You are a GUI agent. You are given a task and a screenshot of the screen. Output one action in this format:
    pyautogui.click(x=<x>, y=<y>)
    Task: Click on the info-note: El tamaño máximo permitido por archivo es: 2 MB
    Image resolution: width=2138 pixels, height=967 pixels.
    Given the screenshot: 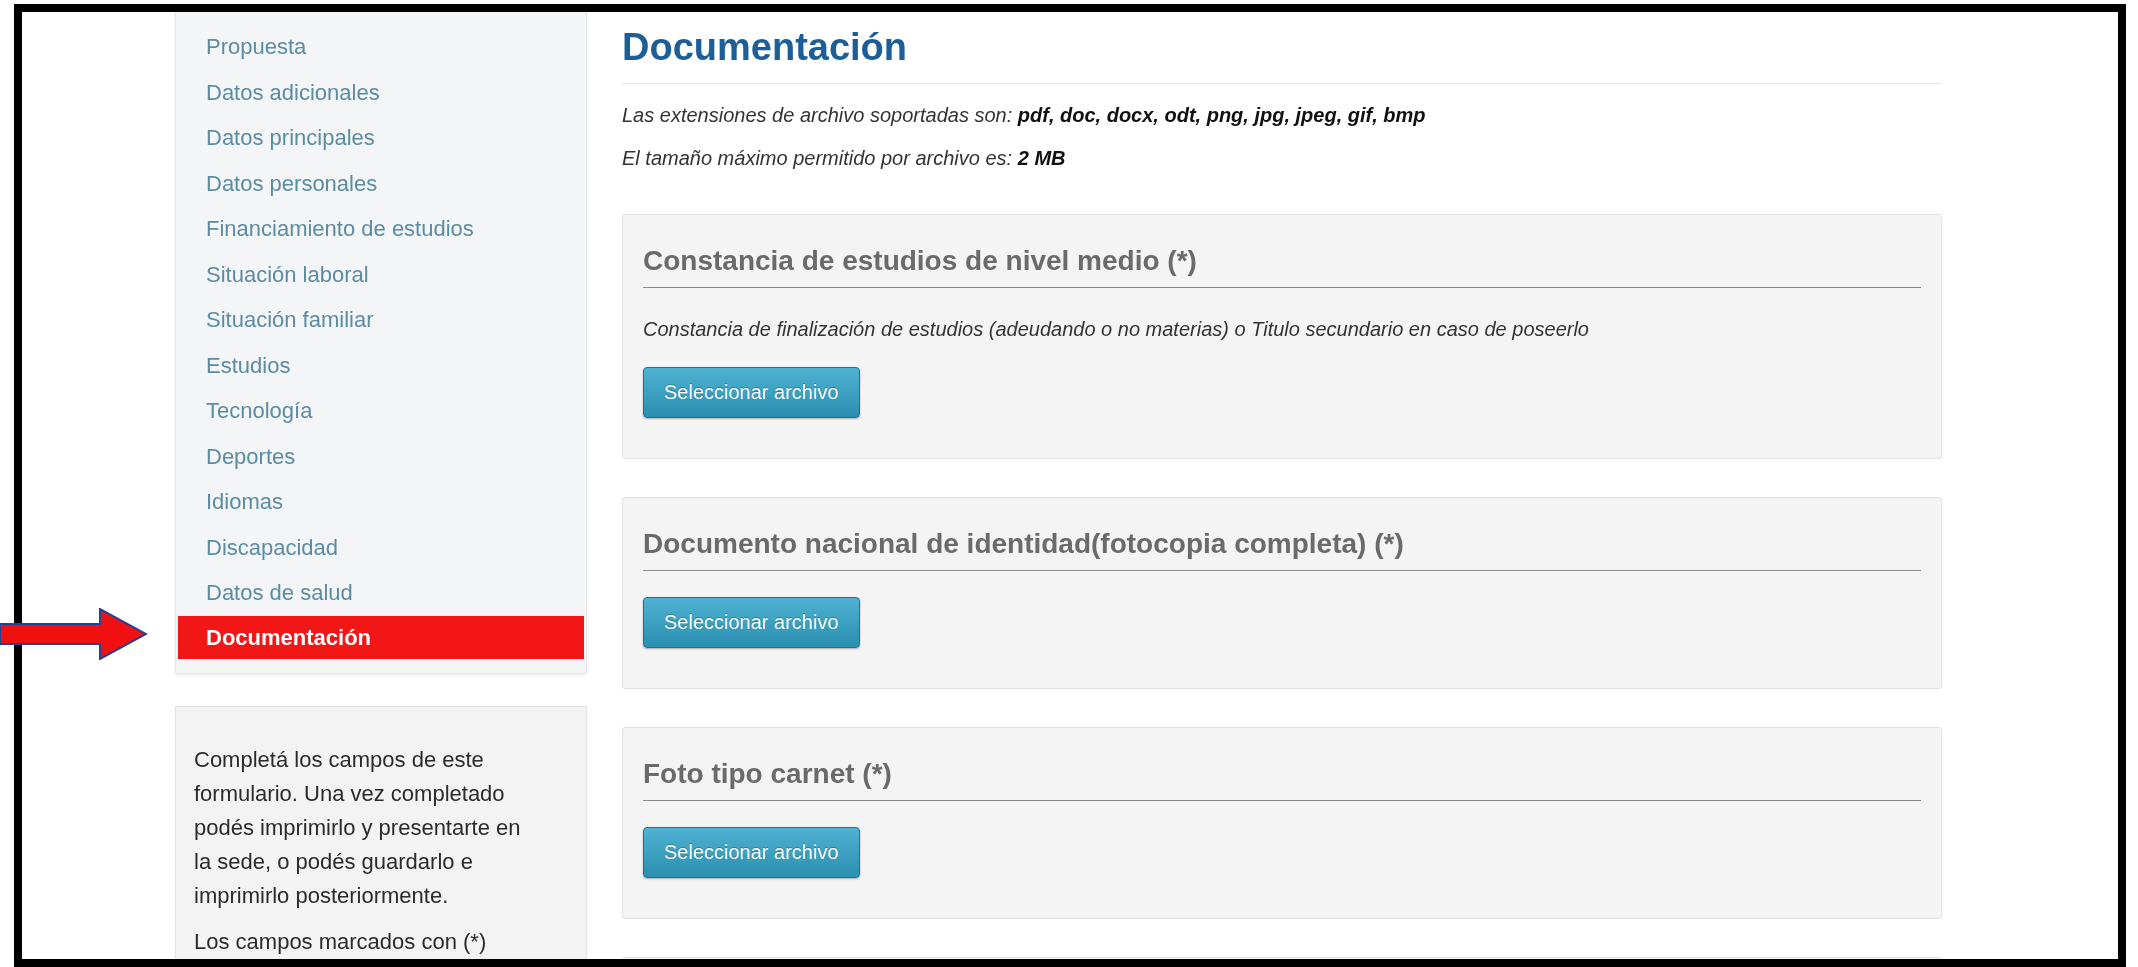 What is the action you would take?
    pyautogui.click(x=844, y=158)
    